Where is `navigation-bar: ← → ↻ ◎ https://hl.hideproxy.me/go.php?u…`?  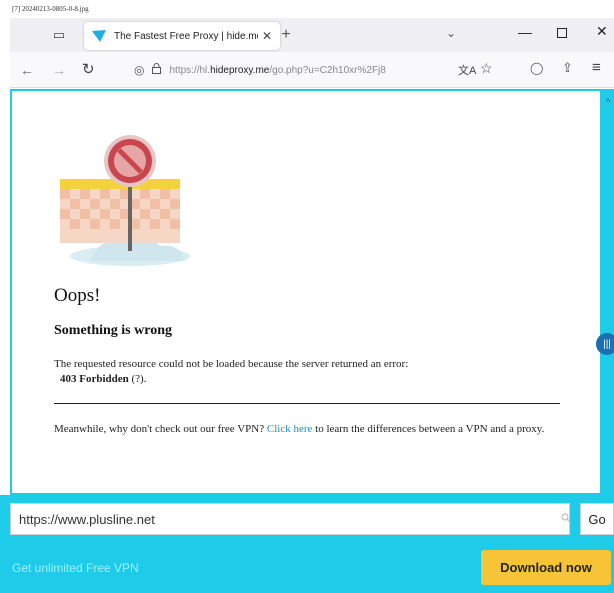 navigation-bar: ← → ↻ ◎ https://hl.hideproxy.me/go.php?u… is located at coordinates (312, 70).